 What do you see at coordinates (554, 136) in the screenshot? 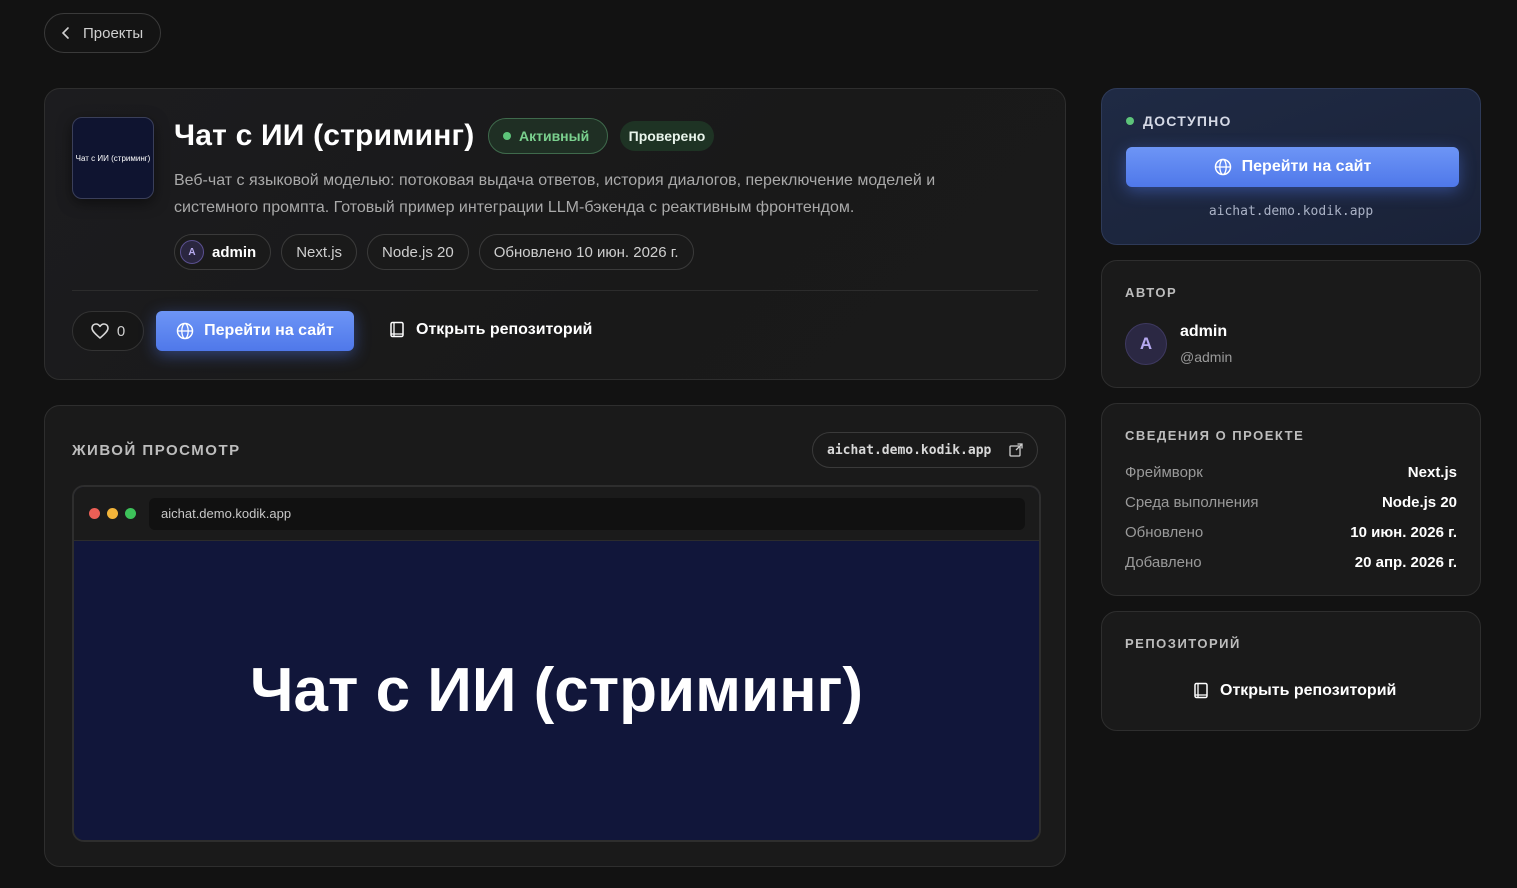
I see `status-badge-label: Активный` at bounding box center [554, 136].